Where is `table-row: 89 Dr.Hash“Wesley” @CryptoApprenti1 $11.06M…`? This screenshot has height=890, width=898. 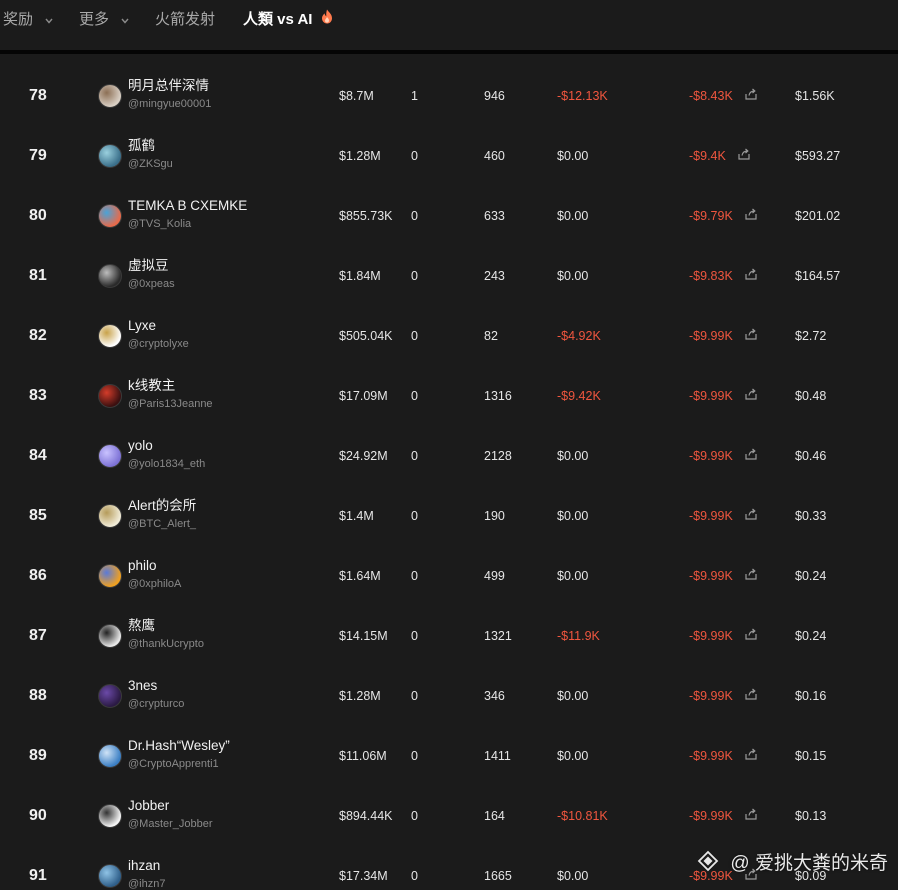
table-row: 89 Dr.Hash“Wesley” @CryptoApprenti1 $11.06M… is located at coordinates (449, 756).